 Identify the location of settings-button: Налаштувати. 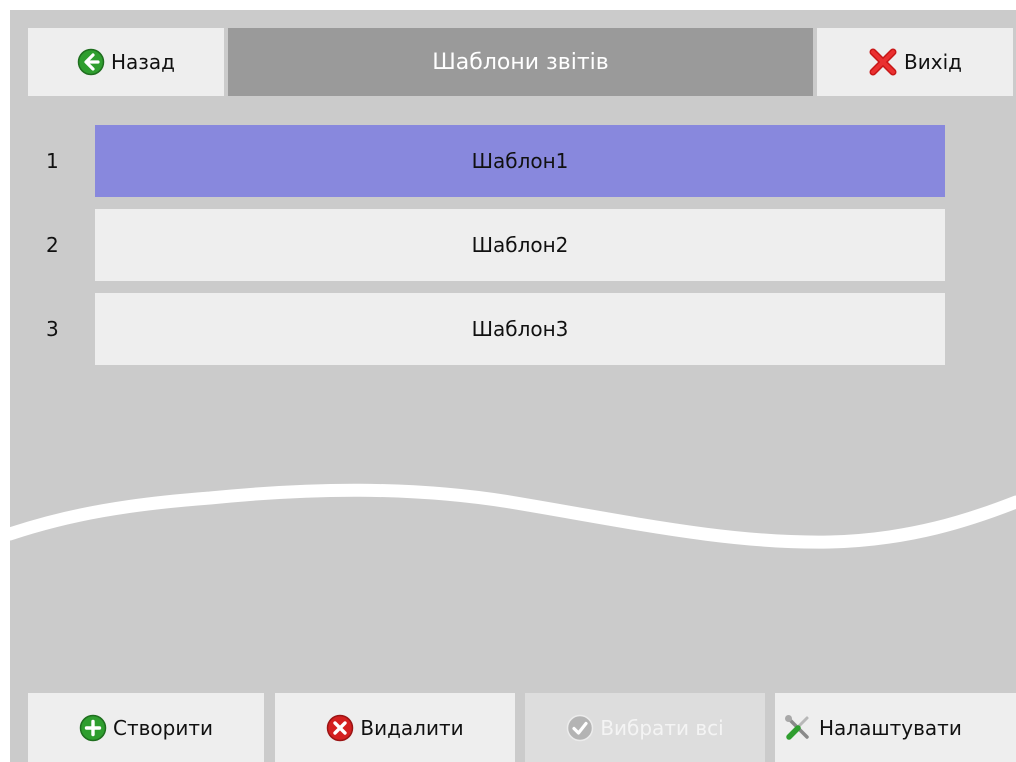
(895, 727).